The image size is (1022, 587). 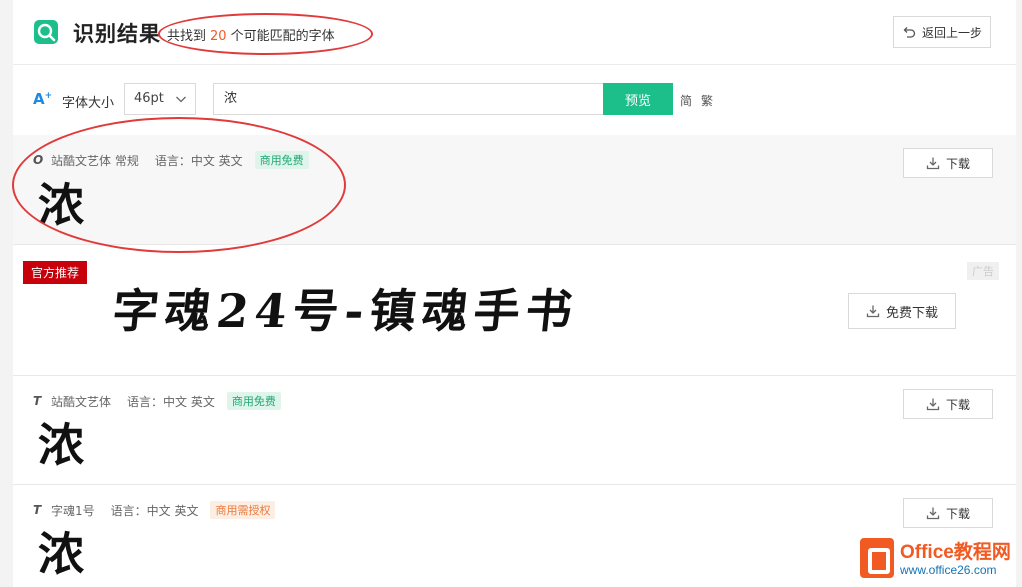 What do you see at coordinates (88, 103) in the screenshot?
I see `font-size-label: 字体大小` at bounding box center [88, 103].